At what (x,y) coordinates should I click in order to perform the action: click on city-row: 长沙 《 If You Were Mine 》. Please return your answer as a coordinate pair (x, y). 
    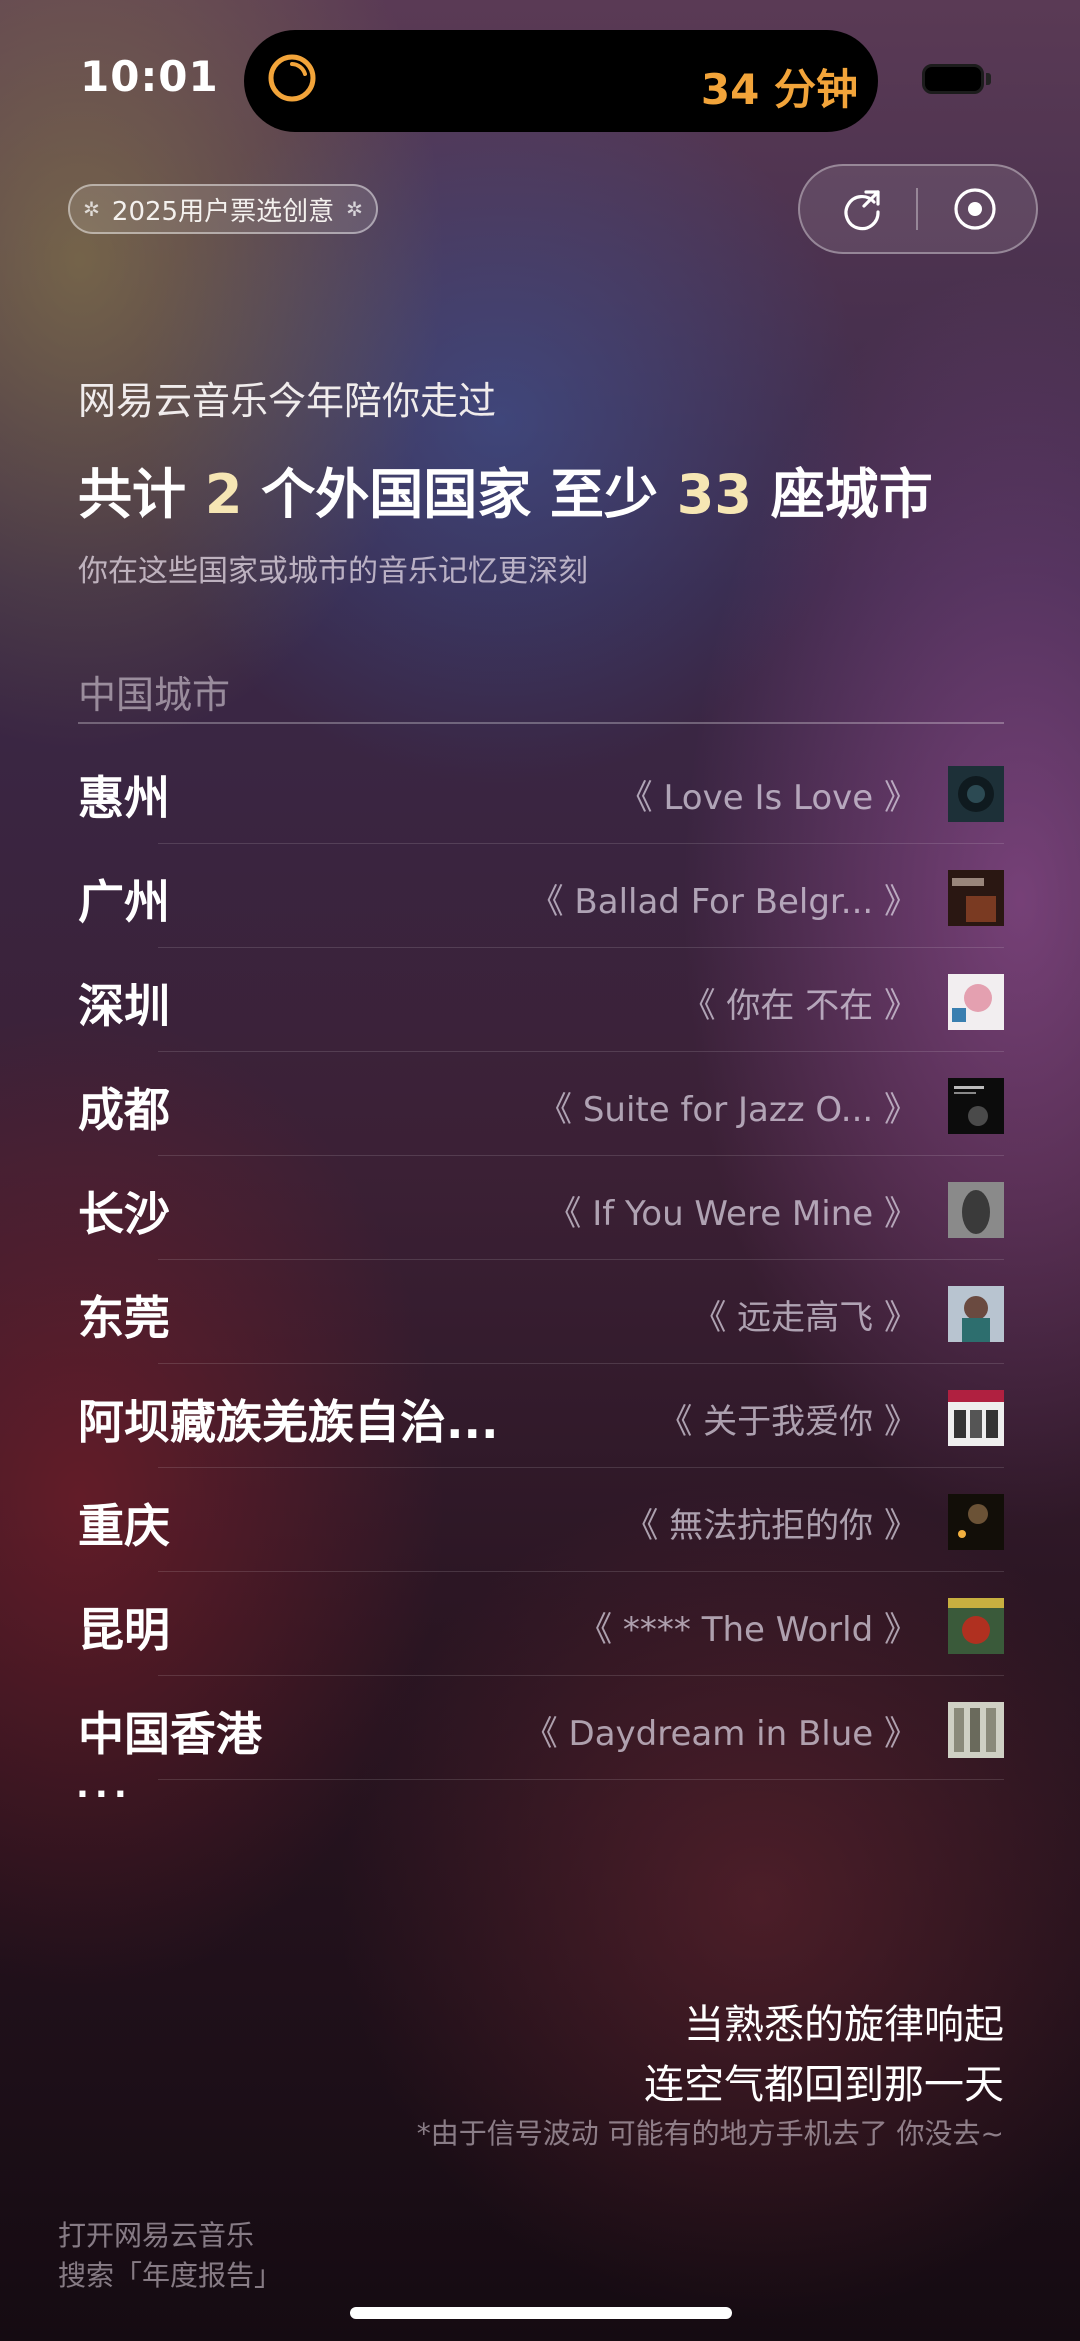
    Looking at the image, I should click on (541, 1208).